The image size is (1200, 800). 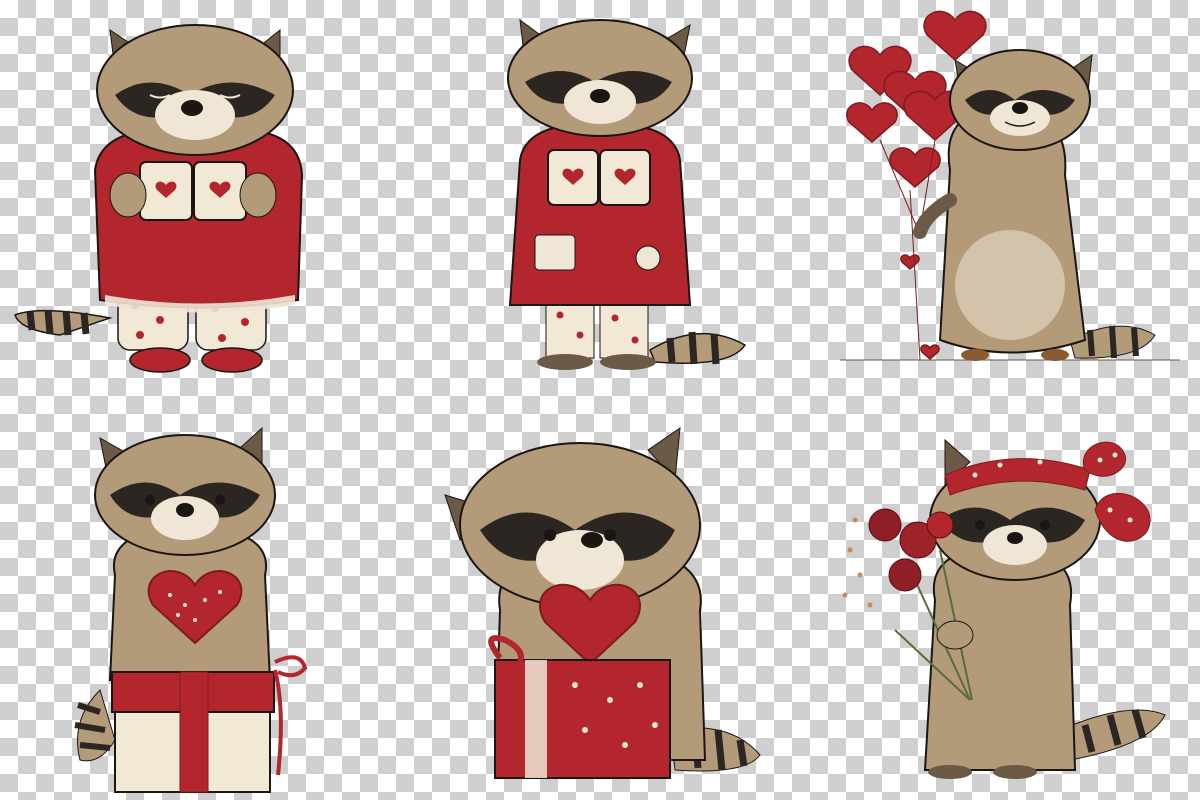 I want to click on two-heart-mugs, so click(x=599, y=177).